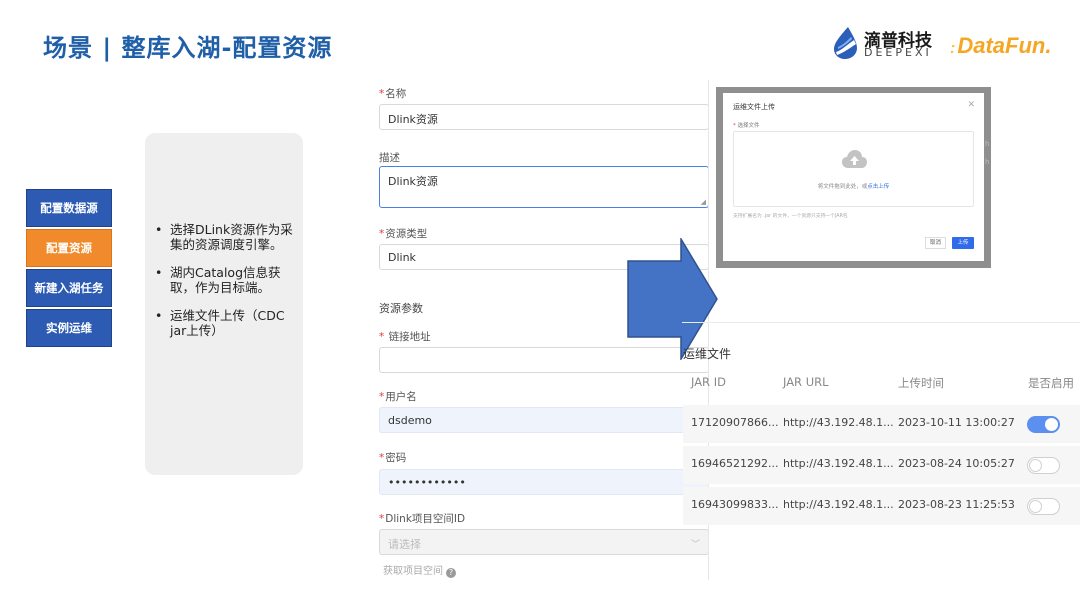 The width and height of the screenshot is (1080, 608). Describe the element at coordinates (746, 126) in the screenshot. I see `select-file-label: * 选择文件` at that location.